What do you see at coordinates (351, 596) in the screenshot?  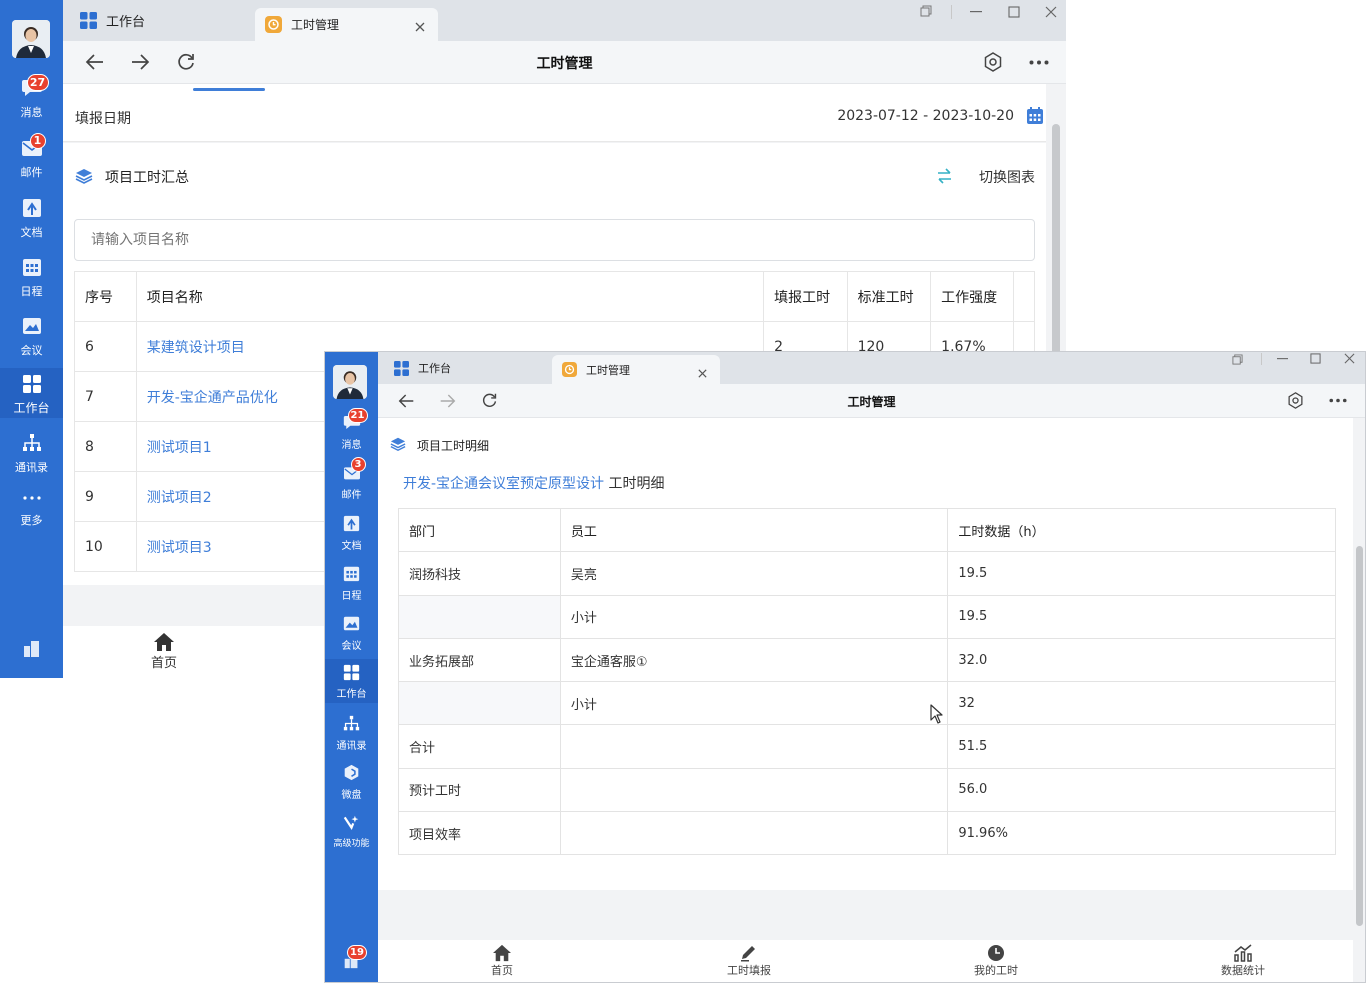 I see `sidebar-item-label: 日程` at bounding box center [351, 596].